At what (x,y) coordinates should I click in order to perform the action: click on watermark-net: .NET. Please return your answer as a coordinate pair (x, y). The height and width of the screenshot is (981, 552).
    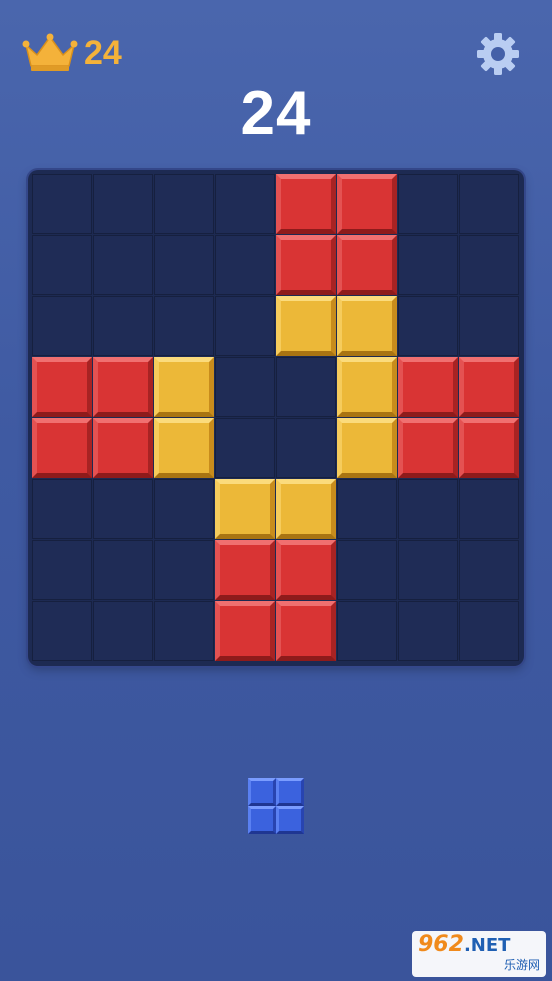
    Looking at the image, I should click on (487, 945).